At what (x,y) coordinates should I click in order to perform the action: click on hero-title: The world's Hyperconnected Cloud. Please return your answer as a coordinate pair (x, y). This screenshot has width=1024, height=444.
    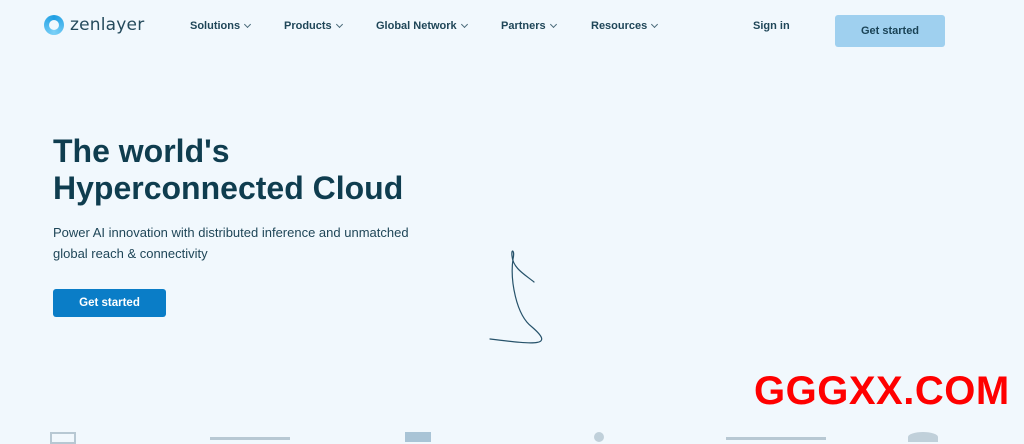
    Looking at the image, I should click on (263, 170).